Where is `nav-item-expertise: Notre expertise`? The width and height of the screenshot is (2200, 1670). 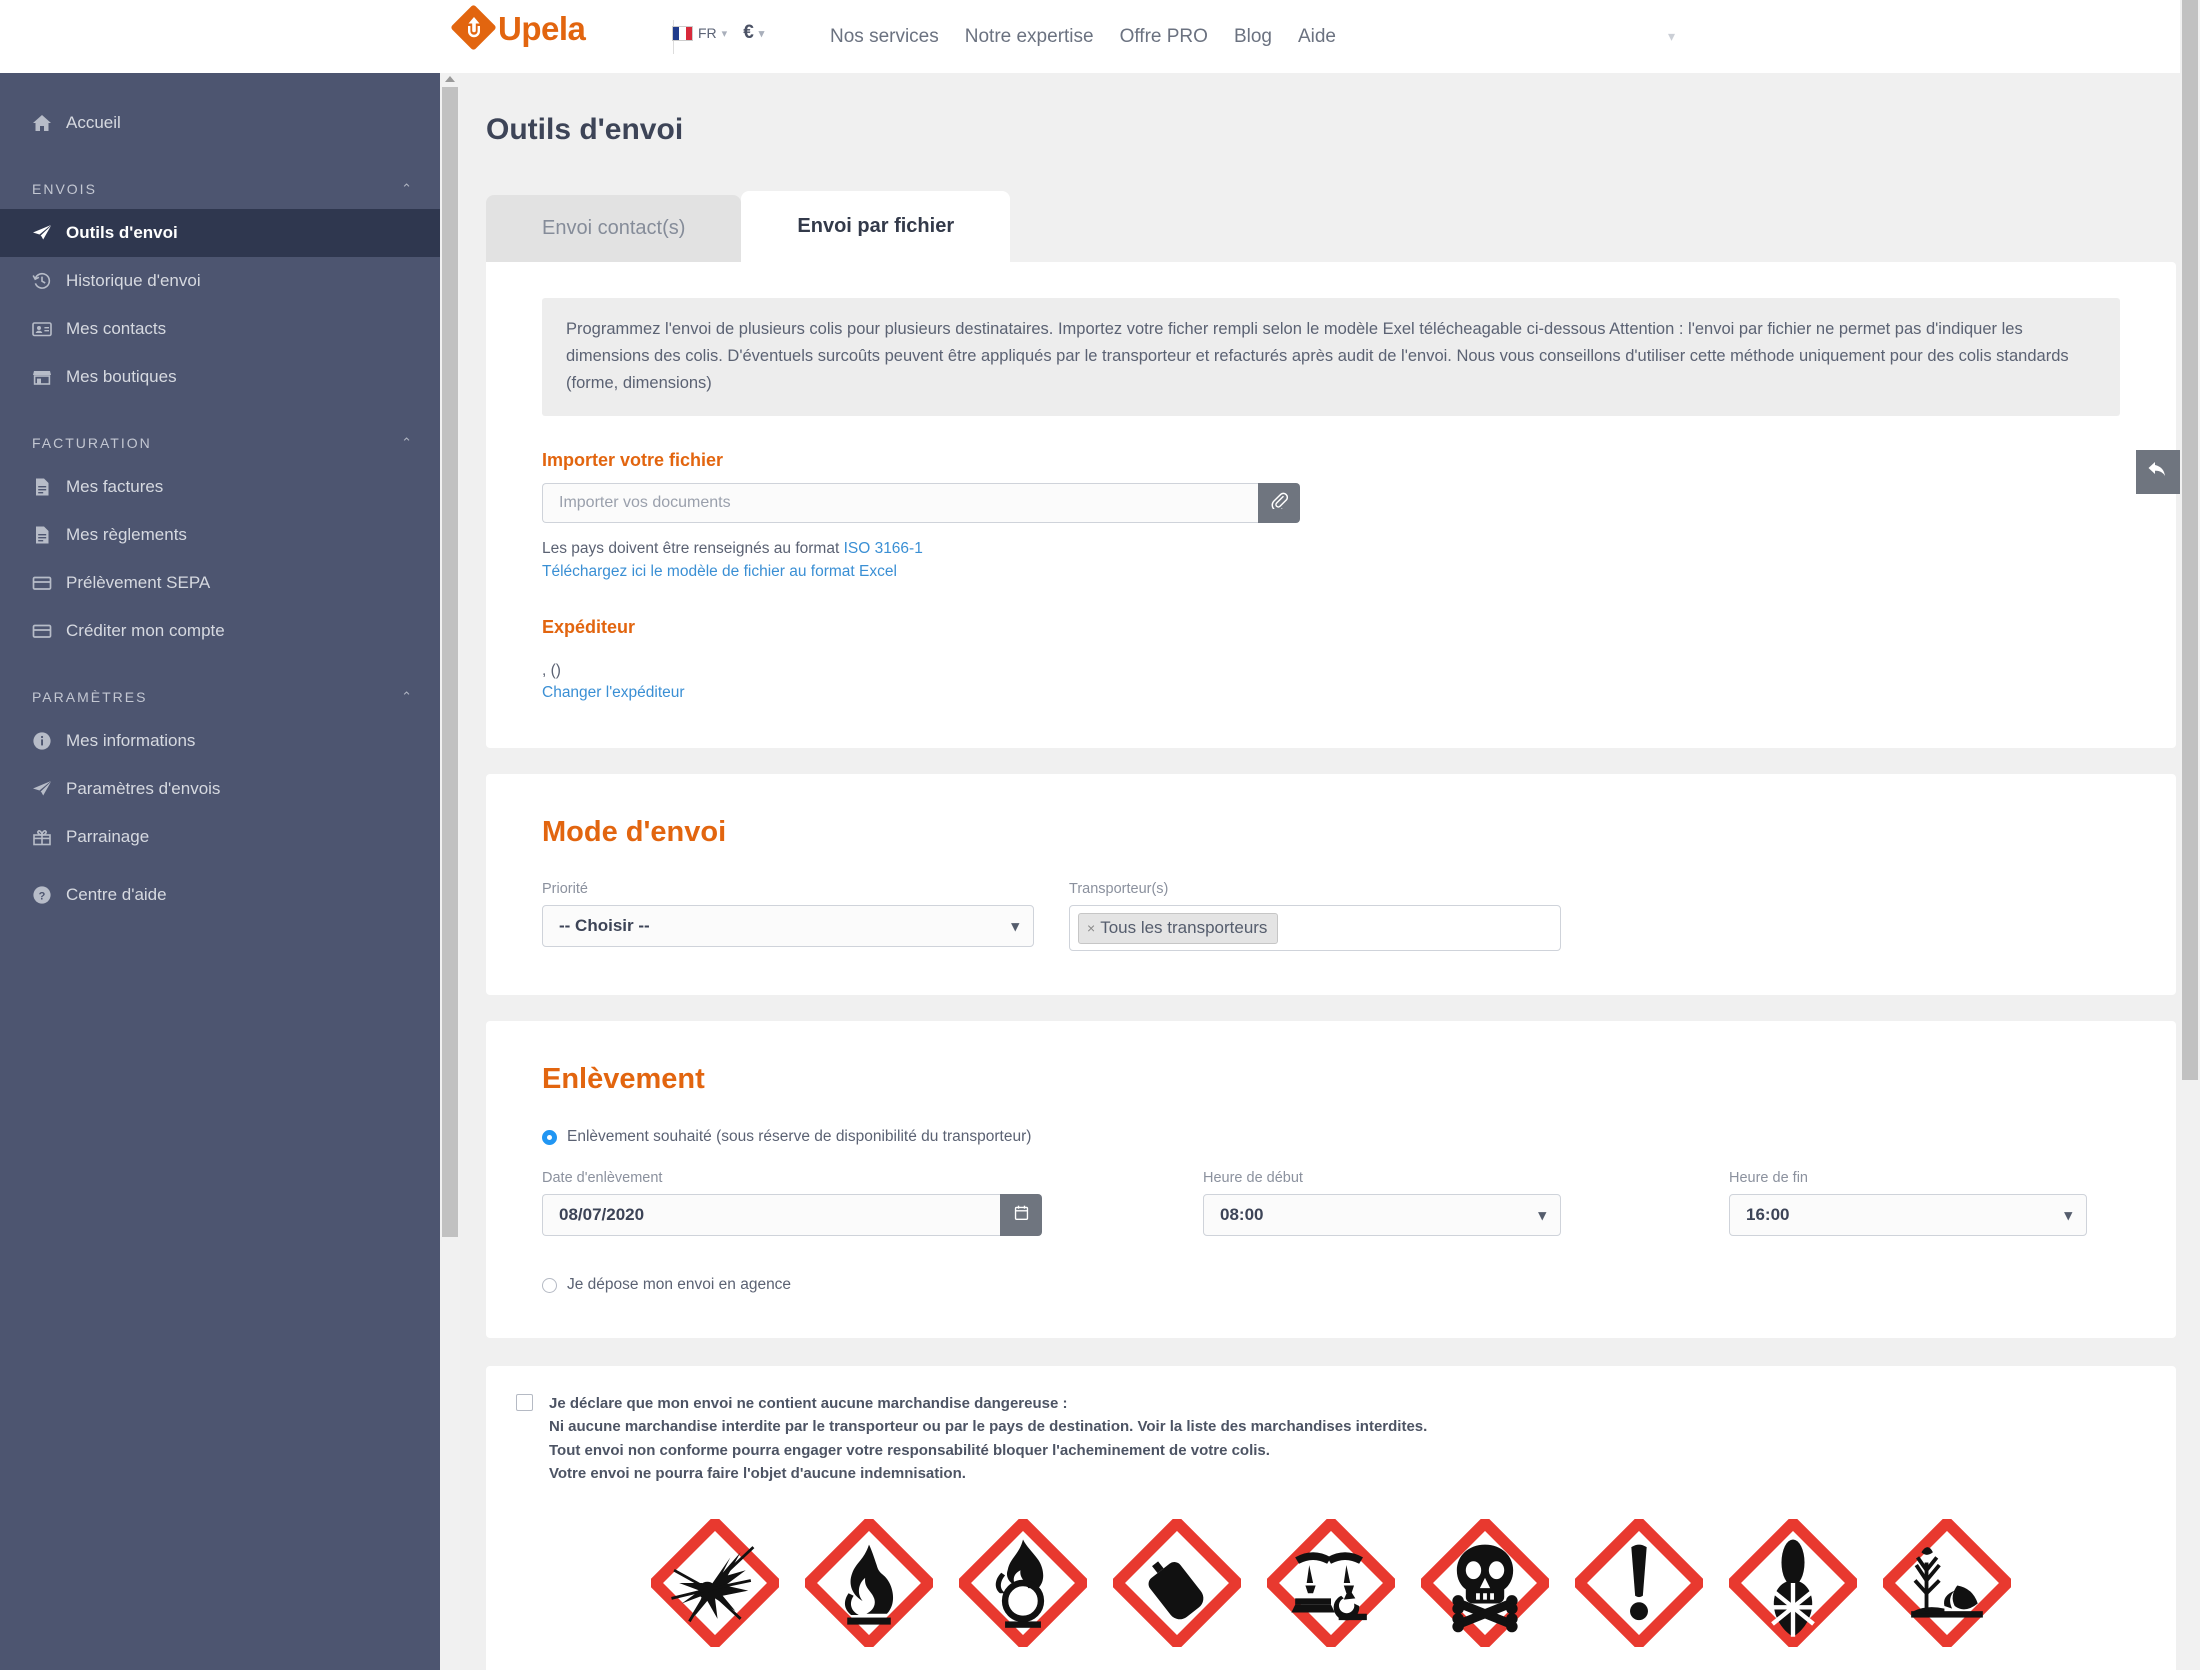 nav-item-expertise: Notre expertise is located at coordinates (1029, 37).